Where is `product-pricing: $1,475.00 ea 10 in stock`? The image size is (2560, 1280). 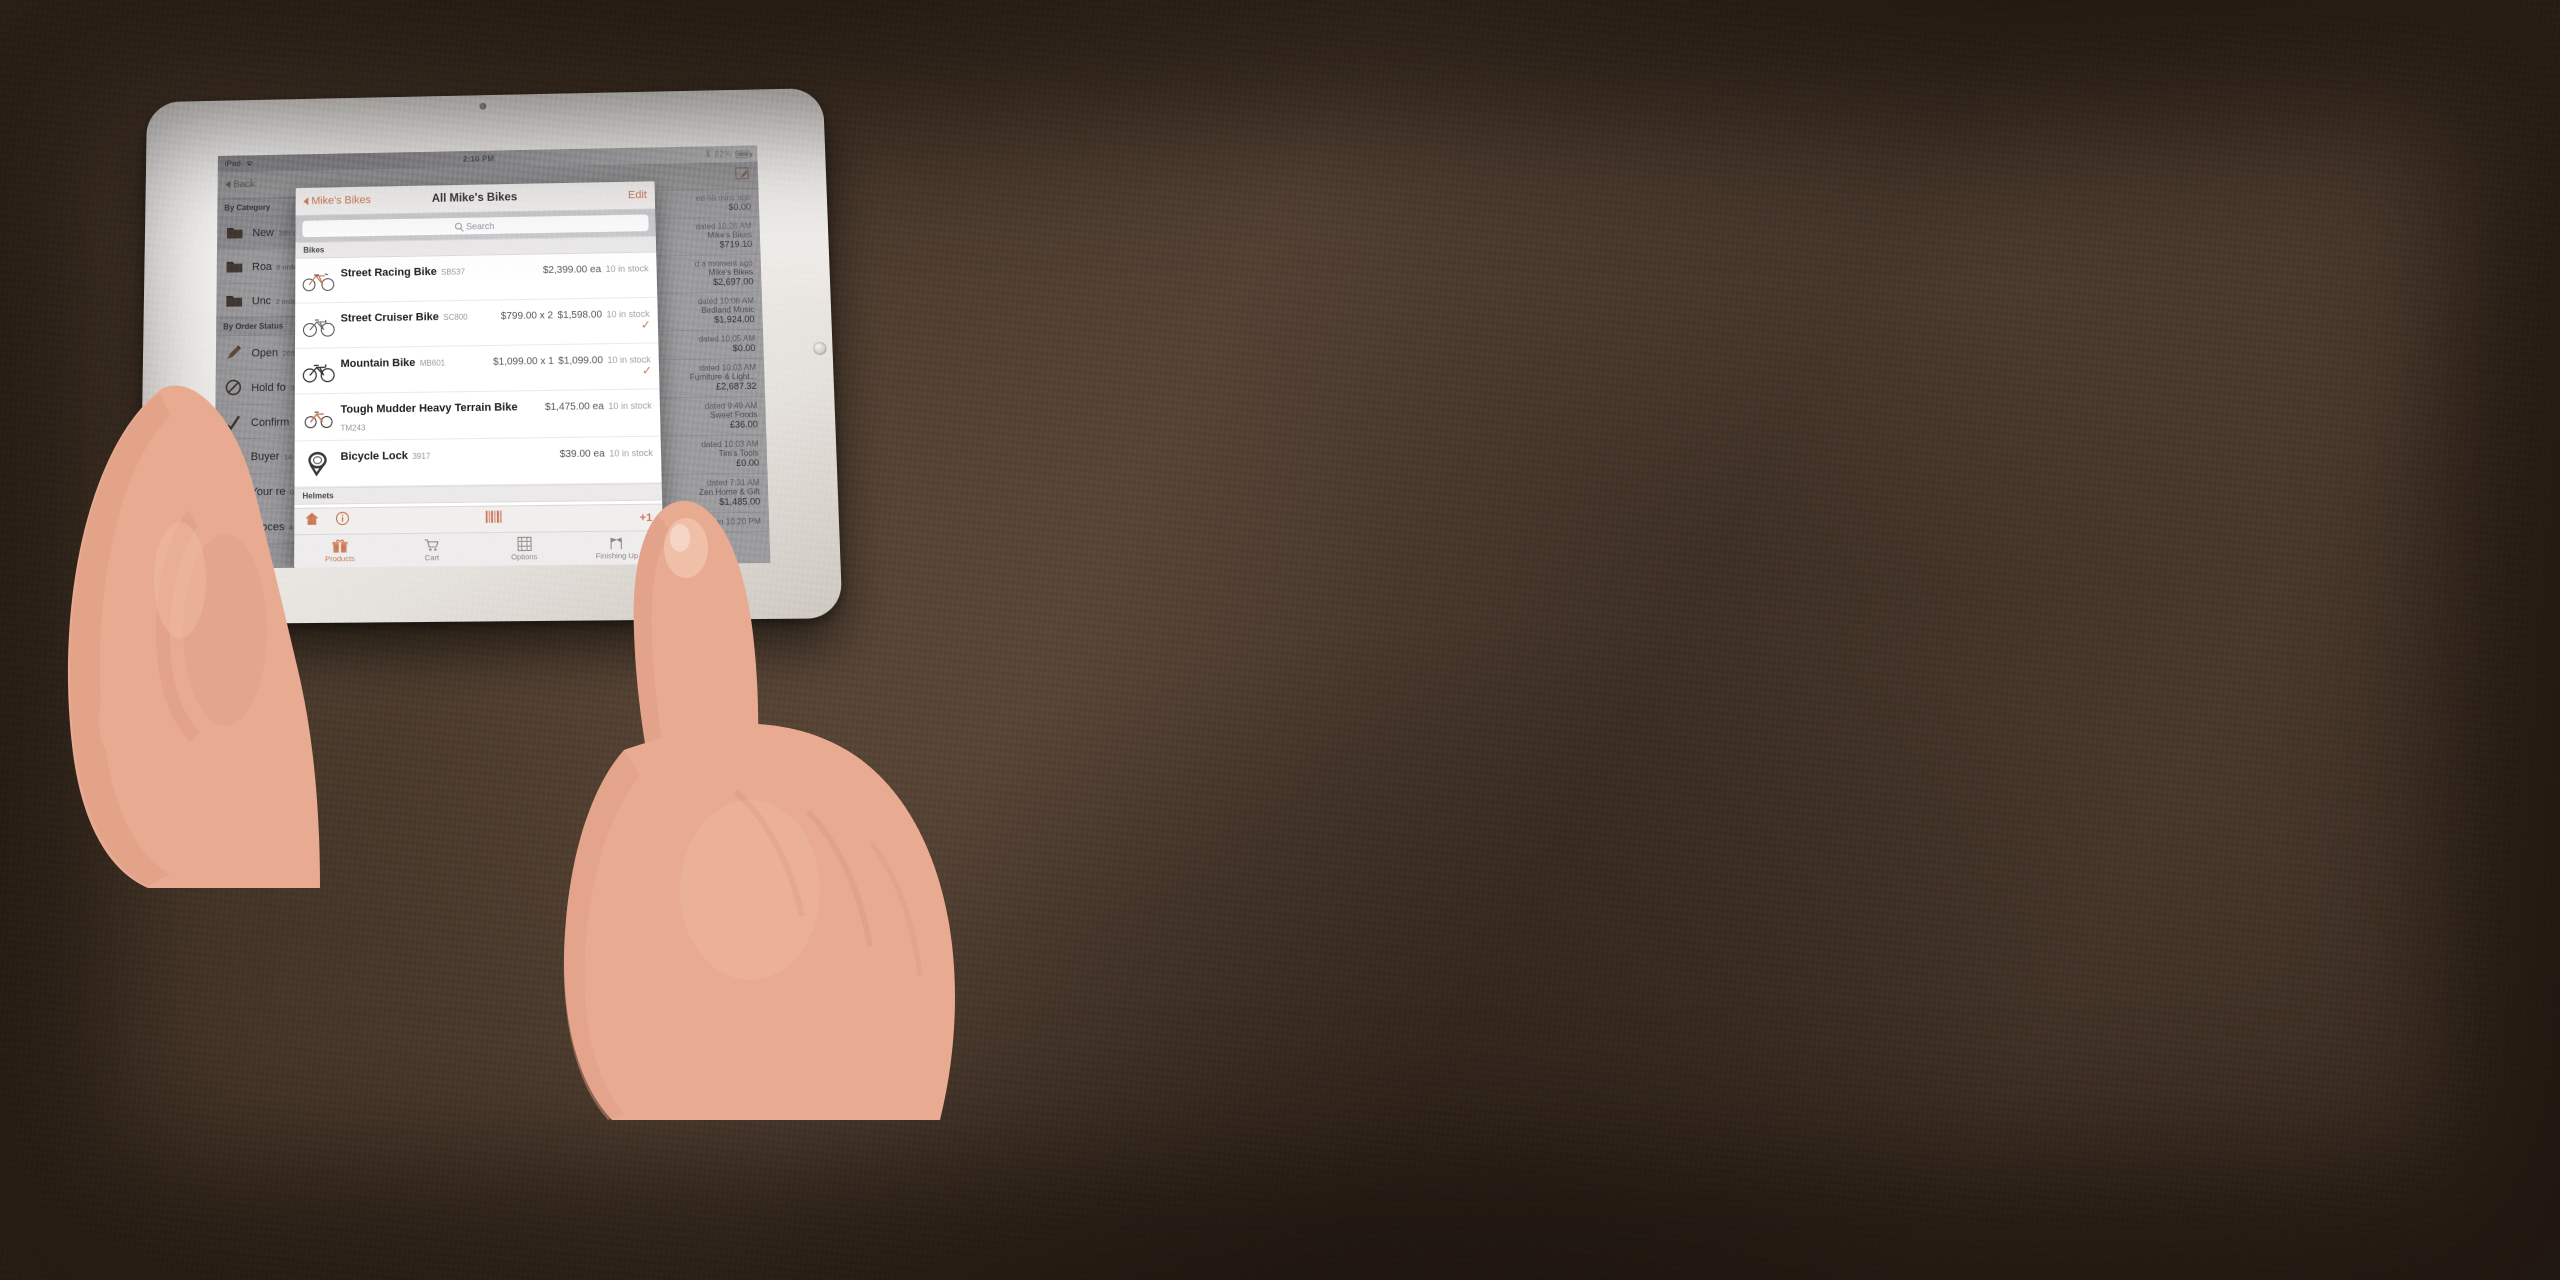 product-pricing: $1,475.00 ea 10 in stock is located at coordinates (598, 404).